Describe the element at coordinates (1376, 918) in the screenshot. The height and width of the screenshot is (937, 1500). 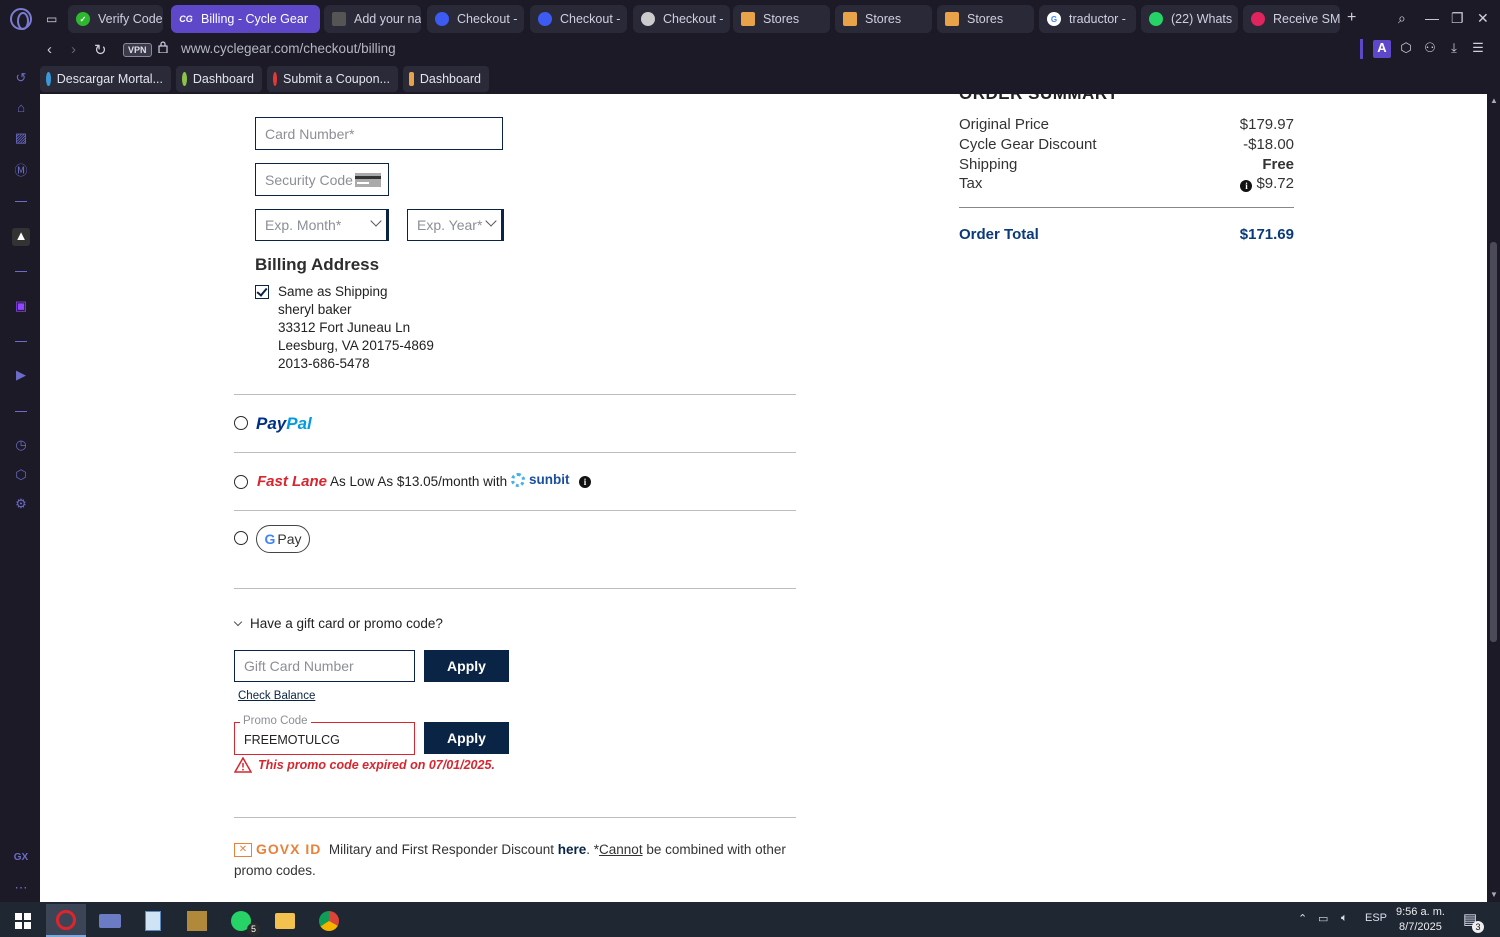
I see `language-indicator: ESP` at that location.